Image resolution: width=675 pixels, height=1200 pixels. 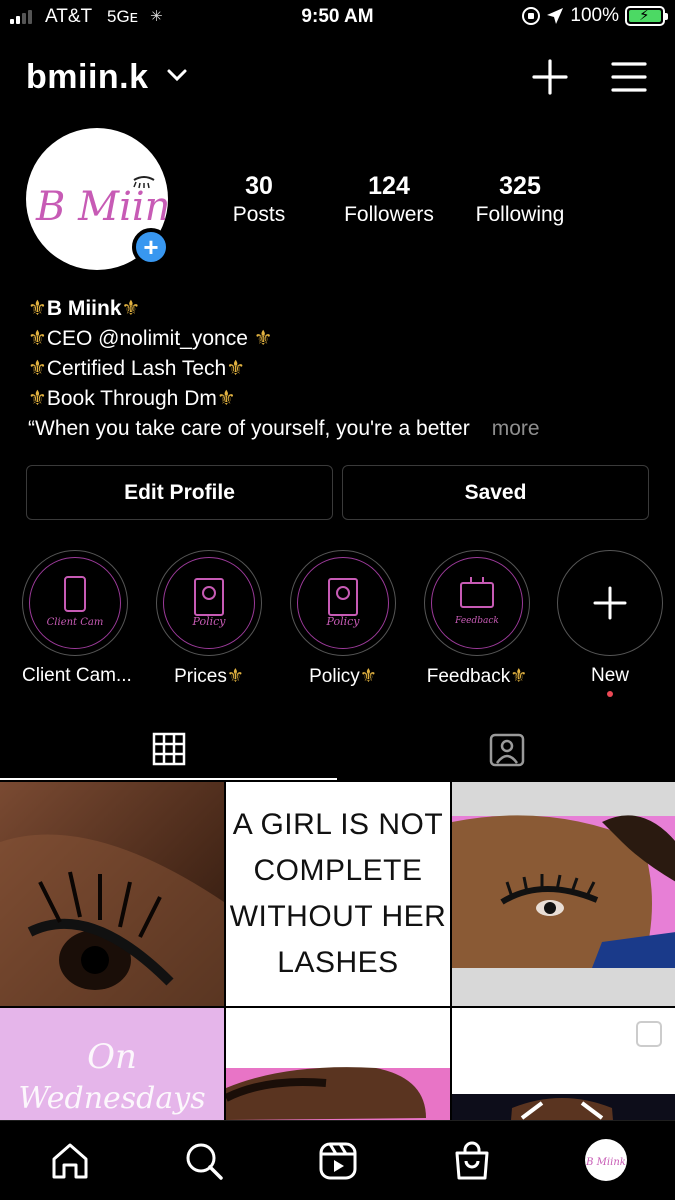 I want to click on avatar-logo-text: B Miink, so click(x=101, y=207).